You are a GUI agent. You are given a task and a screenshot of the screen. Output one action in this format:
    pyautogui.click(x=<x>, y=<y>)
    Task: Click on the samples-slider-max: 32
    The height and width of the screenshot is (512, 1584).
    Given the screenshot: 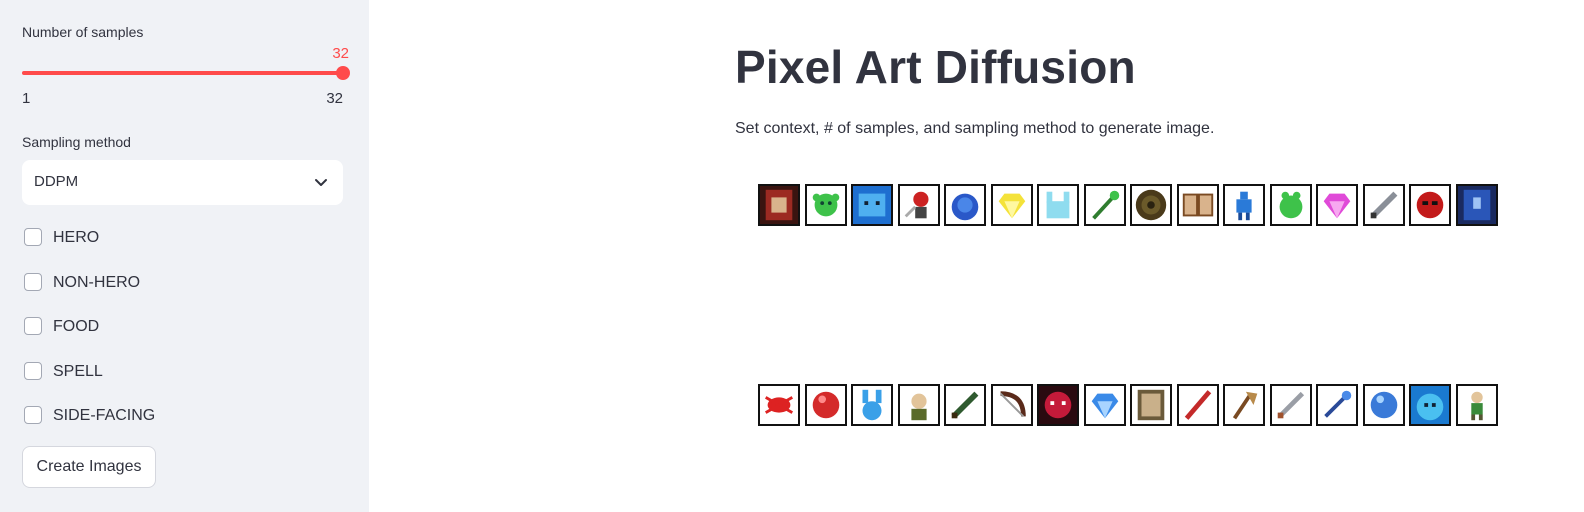 What is the action you would take?
    pyautogui.click(x=334, y=98)
    